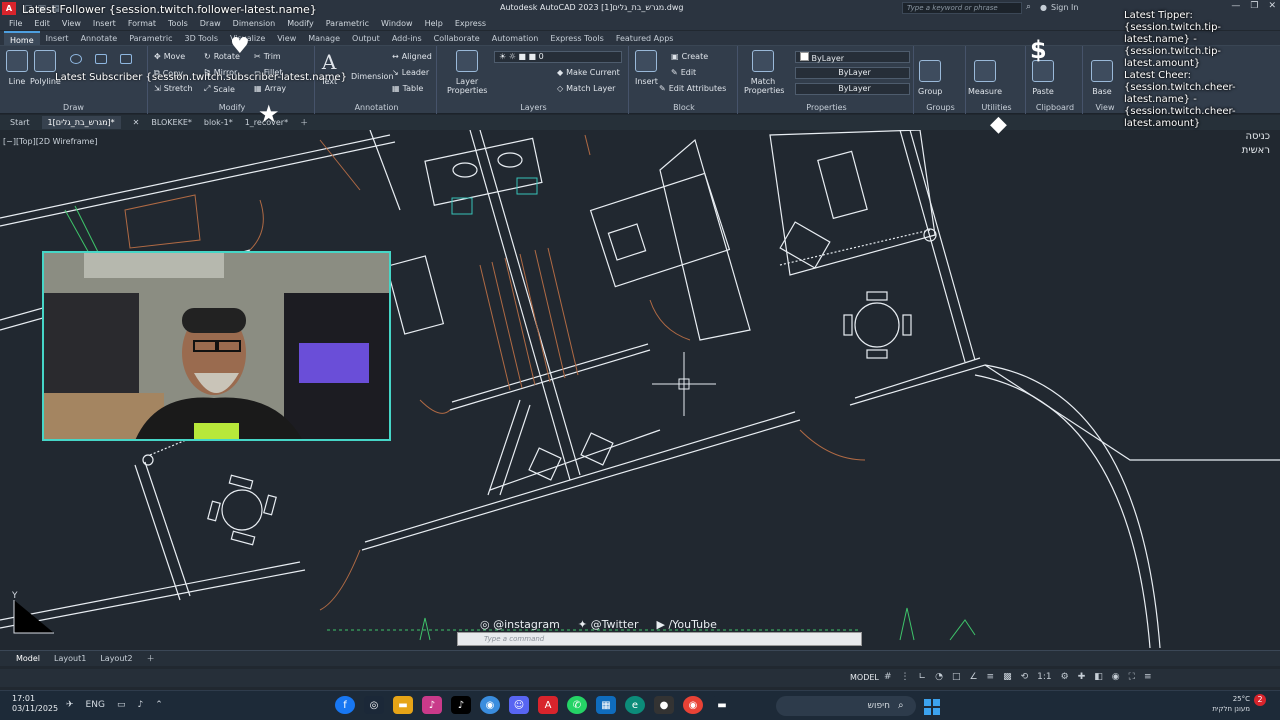  I want to click on scale-button: ⤢ Scale, so click(219, 89).